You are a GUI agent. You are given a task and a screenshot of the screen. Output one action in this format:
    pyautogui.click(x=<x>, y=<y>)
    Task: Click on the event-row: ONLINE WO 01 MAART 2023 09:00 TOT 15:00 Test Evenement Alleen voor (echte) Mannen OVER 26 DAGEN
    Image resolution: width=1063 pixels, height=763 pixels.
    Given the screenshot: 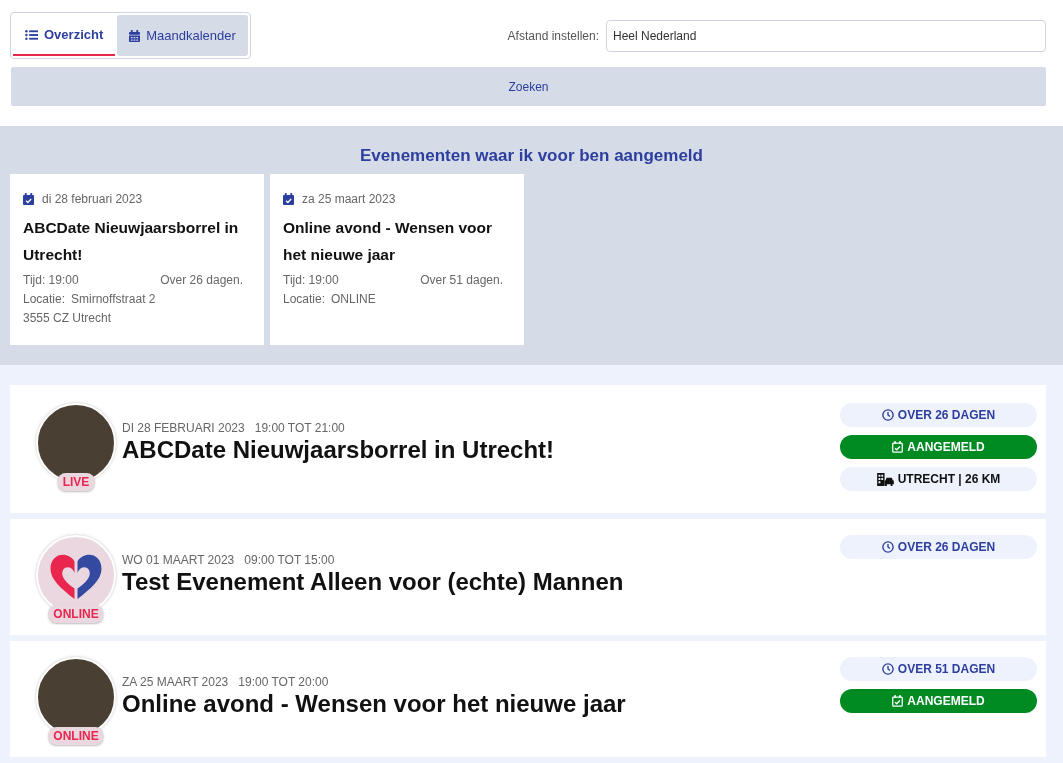 What is the action you would take?
    pyautogui.click(x=528, y=577)
    